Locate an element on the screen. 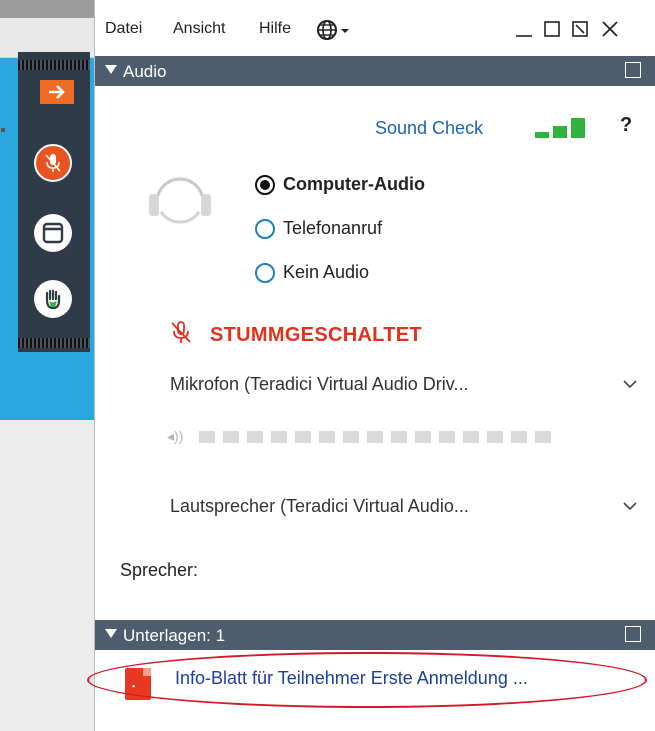 This screenshot has width=655, height=731. popout-window-icon is located at coordinates (580, 31).